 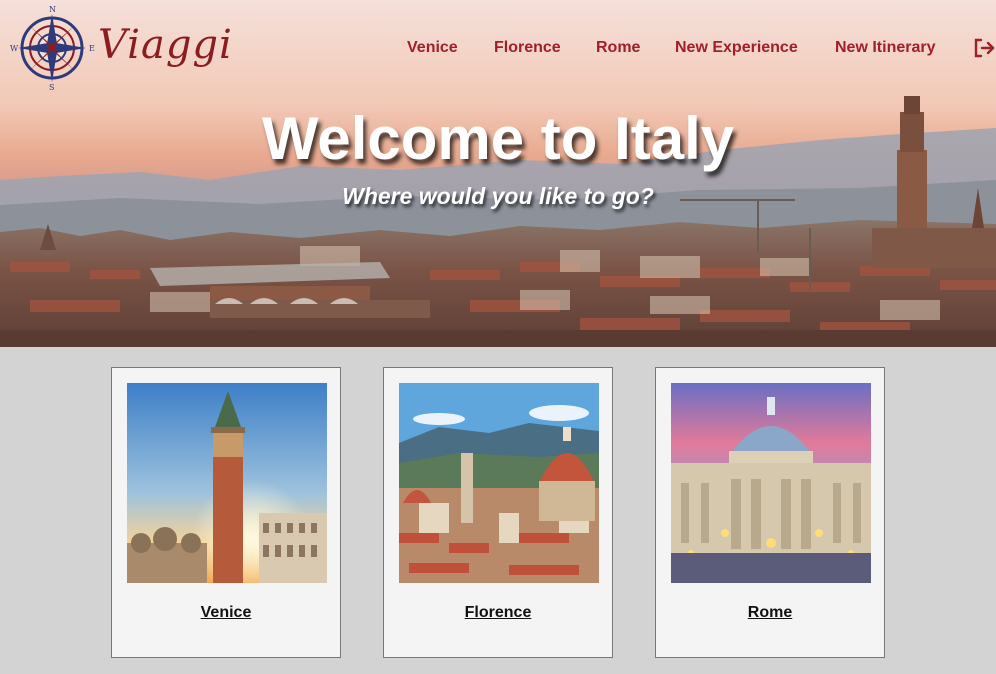 I want to click on compass-e: E, so click(x=92, y=48).